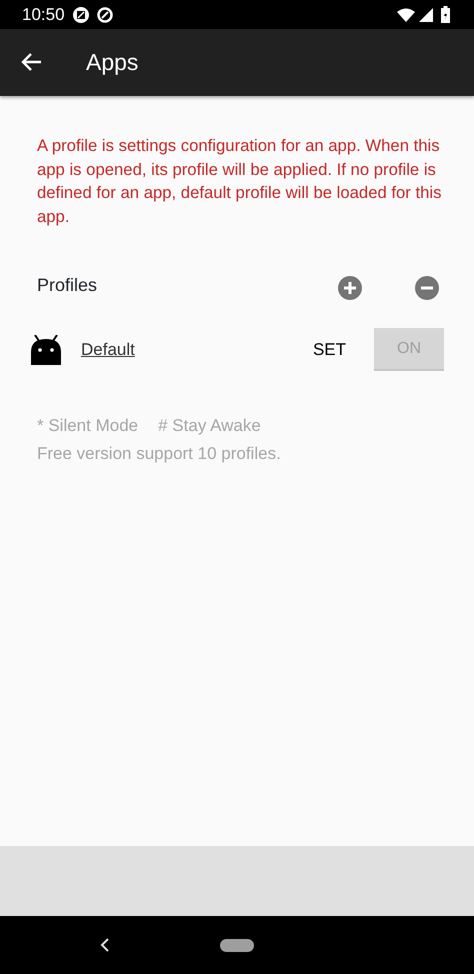 The image size is (474, 974). What do you see at coordinates (112, 63) in the screenshot?
I see `screen-title: Apps` at bounding box center [112, 63].